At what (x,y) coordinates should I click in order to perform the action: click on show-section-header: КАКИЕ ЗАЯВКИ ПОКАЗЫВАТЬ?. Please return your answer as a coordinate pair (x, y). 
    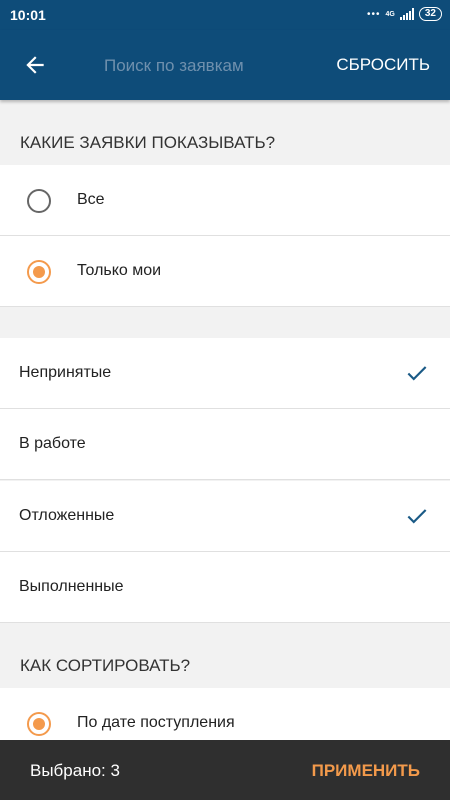
    Looking at the image, I should click on (148, 142).